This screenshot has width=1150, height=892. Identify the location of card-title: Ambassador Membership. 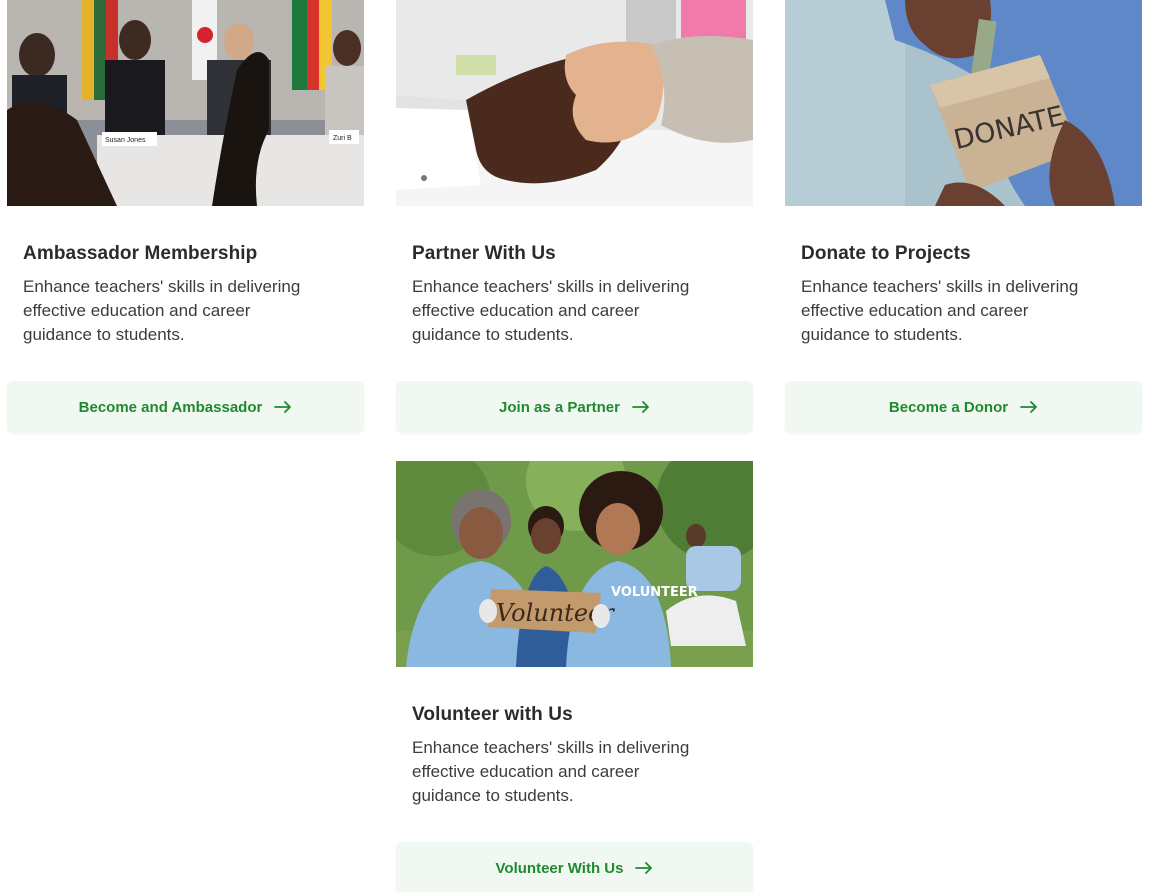
(140, 253).